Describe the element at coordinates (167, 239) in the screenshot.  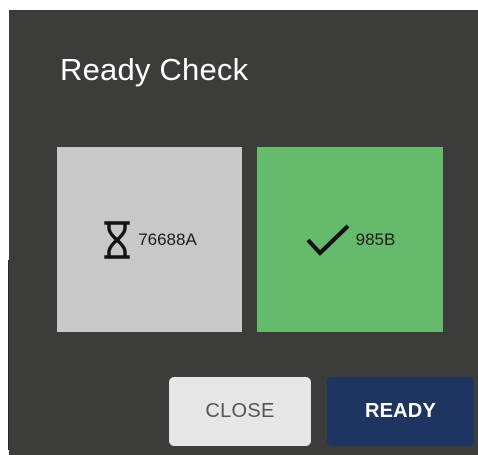
I see `participant-id: 76688A` at that location.